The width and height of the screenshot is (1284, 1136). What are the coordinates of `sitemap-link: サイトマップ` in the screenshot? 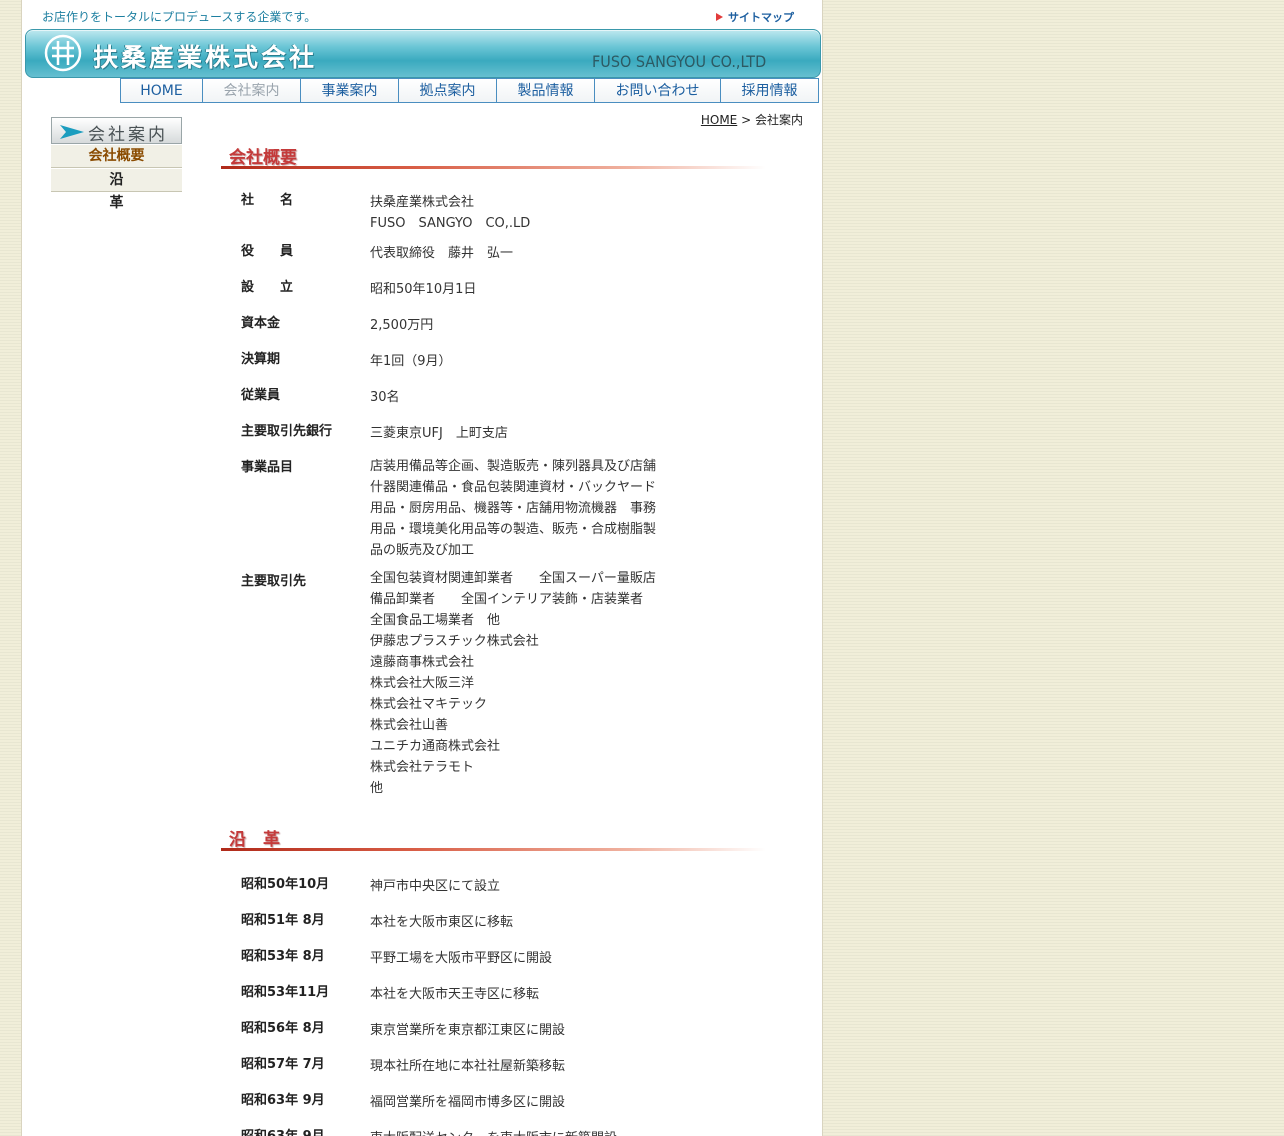 It's located at (755, 17).